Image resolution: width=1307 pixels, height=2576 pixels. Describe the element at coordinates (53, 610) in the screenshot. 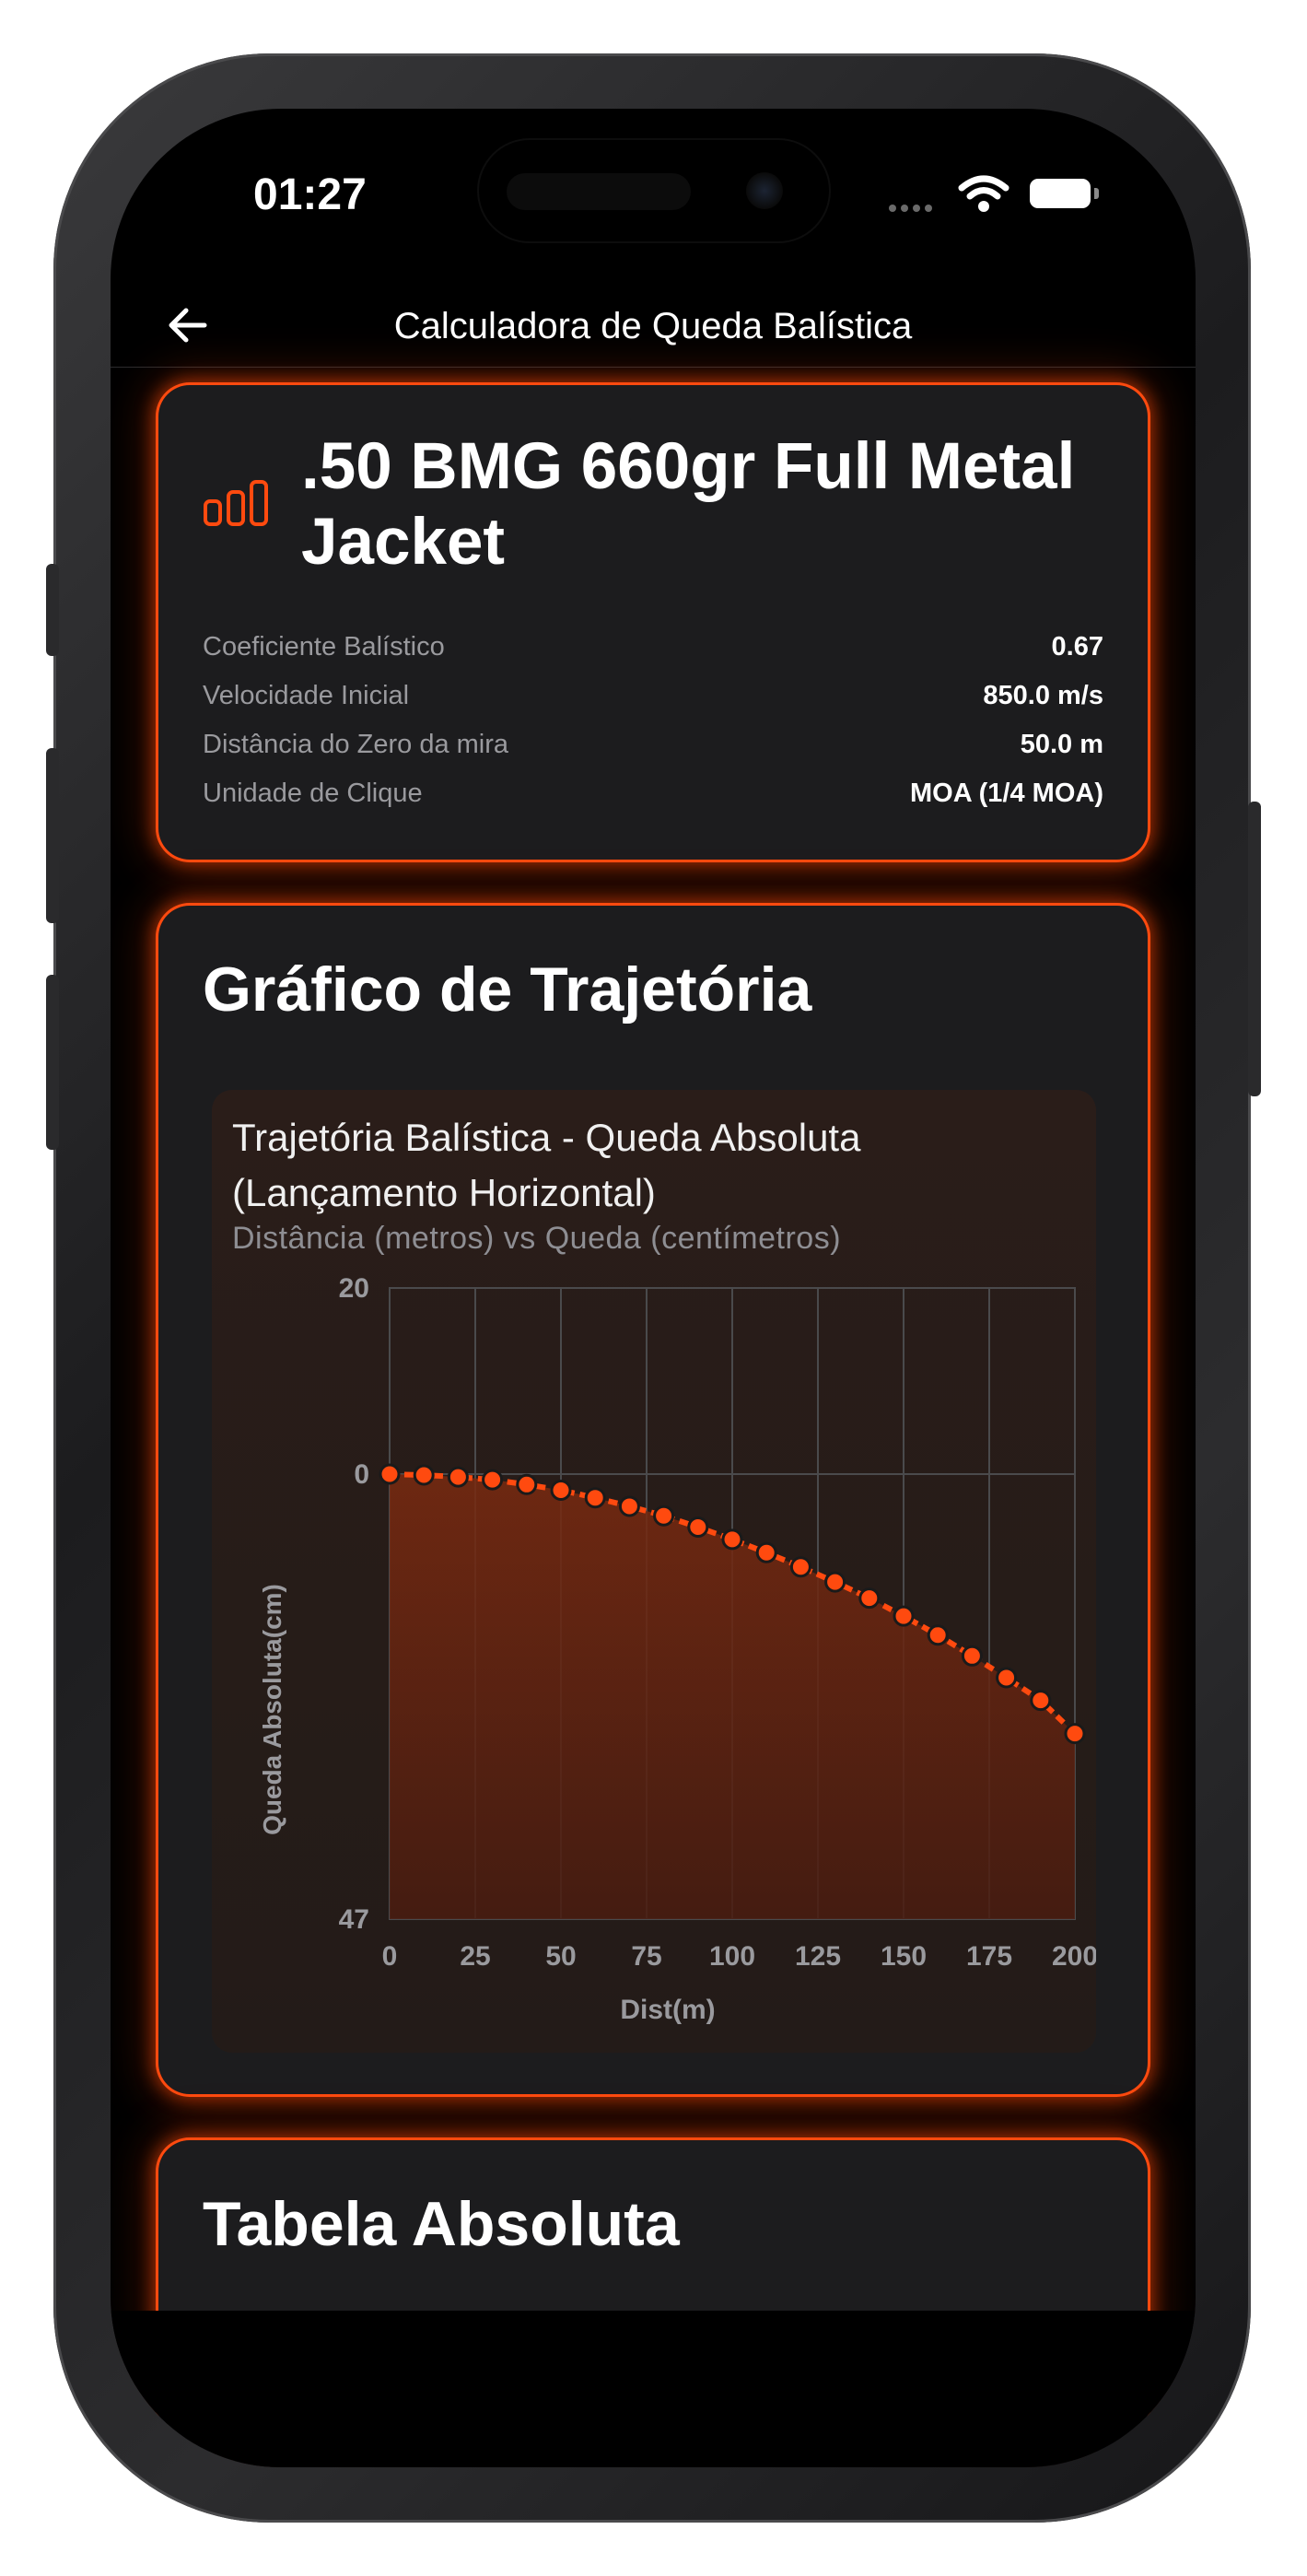

I see `action-button` at that location.